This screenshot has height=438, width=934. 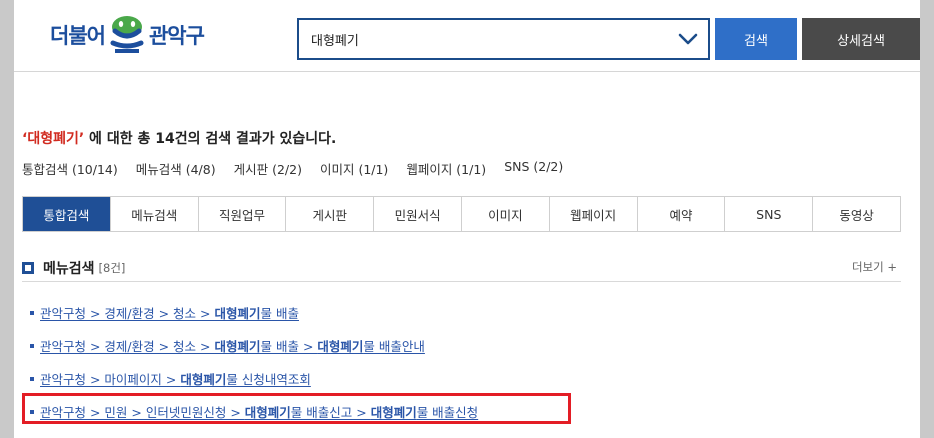 I want to click on tab-board: 게시판, so click(x=330, y=214).